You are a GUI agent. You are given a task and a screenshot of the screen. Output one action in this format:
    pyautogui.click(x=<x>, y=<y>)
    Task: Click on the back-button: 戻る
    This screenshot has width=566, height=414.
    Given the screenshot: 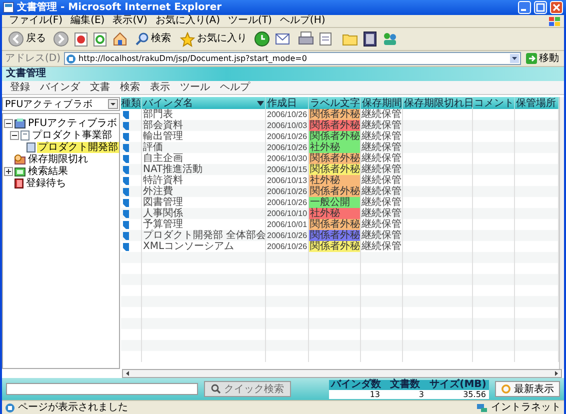 What is the action you would take?
    pyautogui.click(x=27, y=39)
    